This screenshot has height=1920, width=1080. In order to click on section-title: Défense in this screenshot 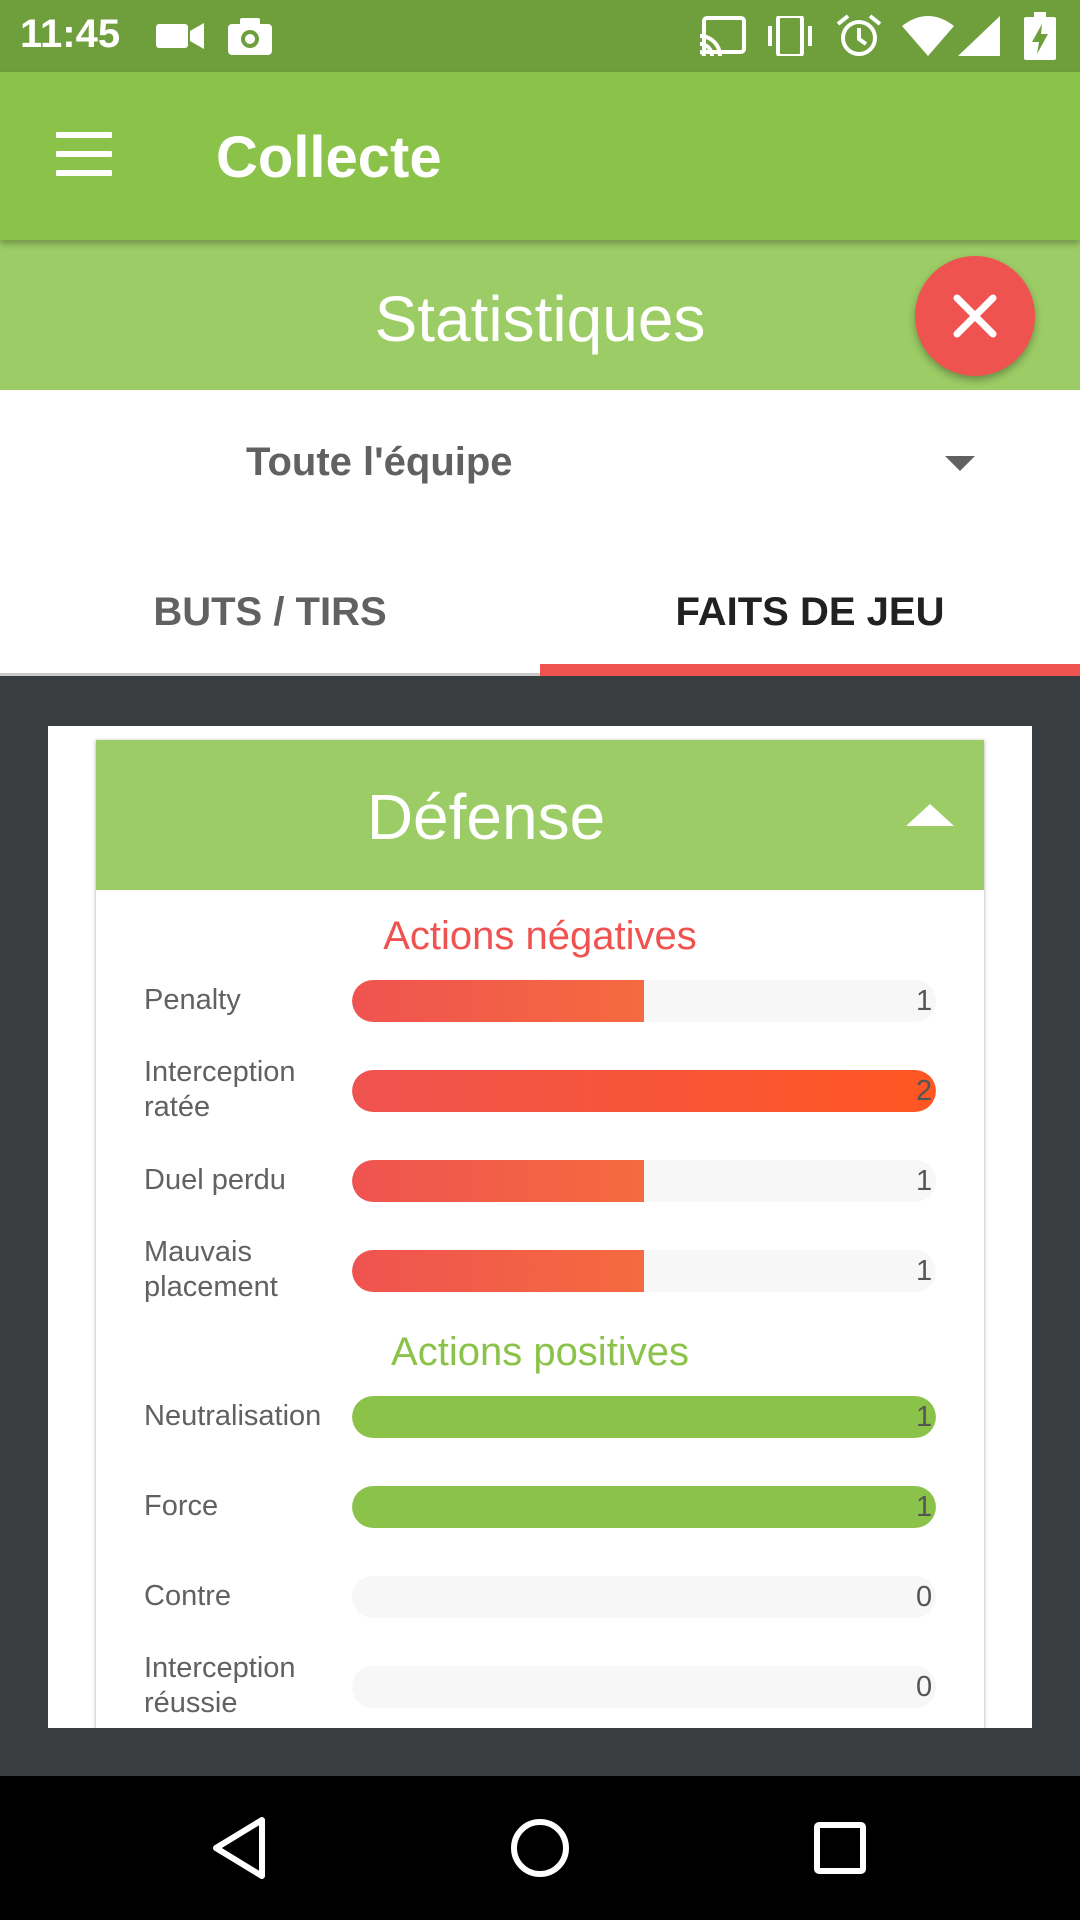, I will do `click(486, 817)`.